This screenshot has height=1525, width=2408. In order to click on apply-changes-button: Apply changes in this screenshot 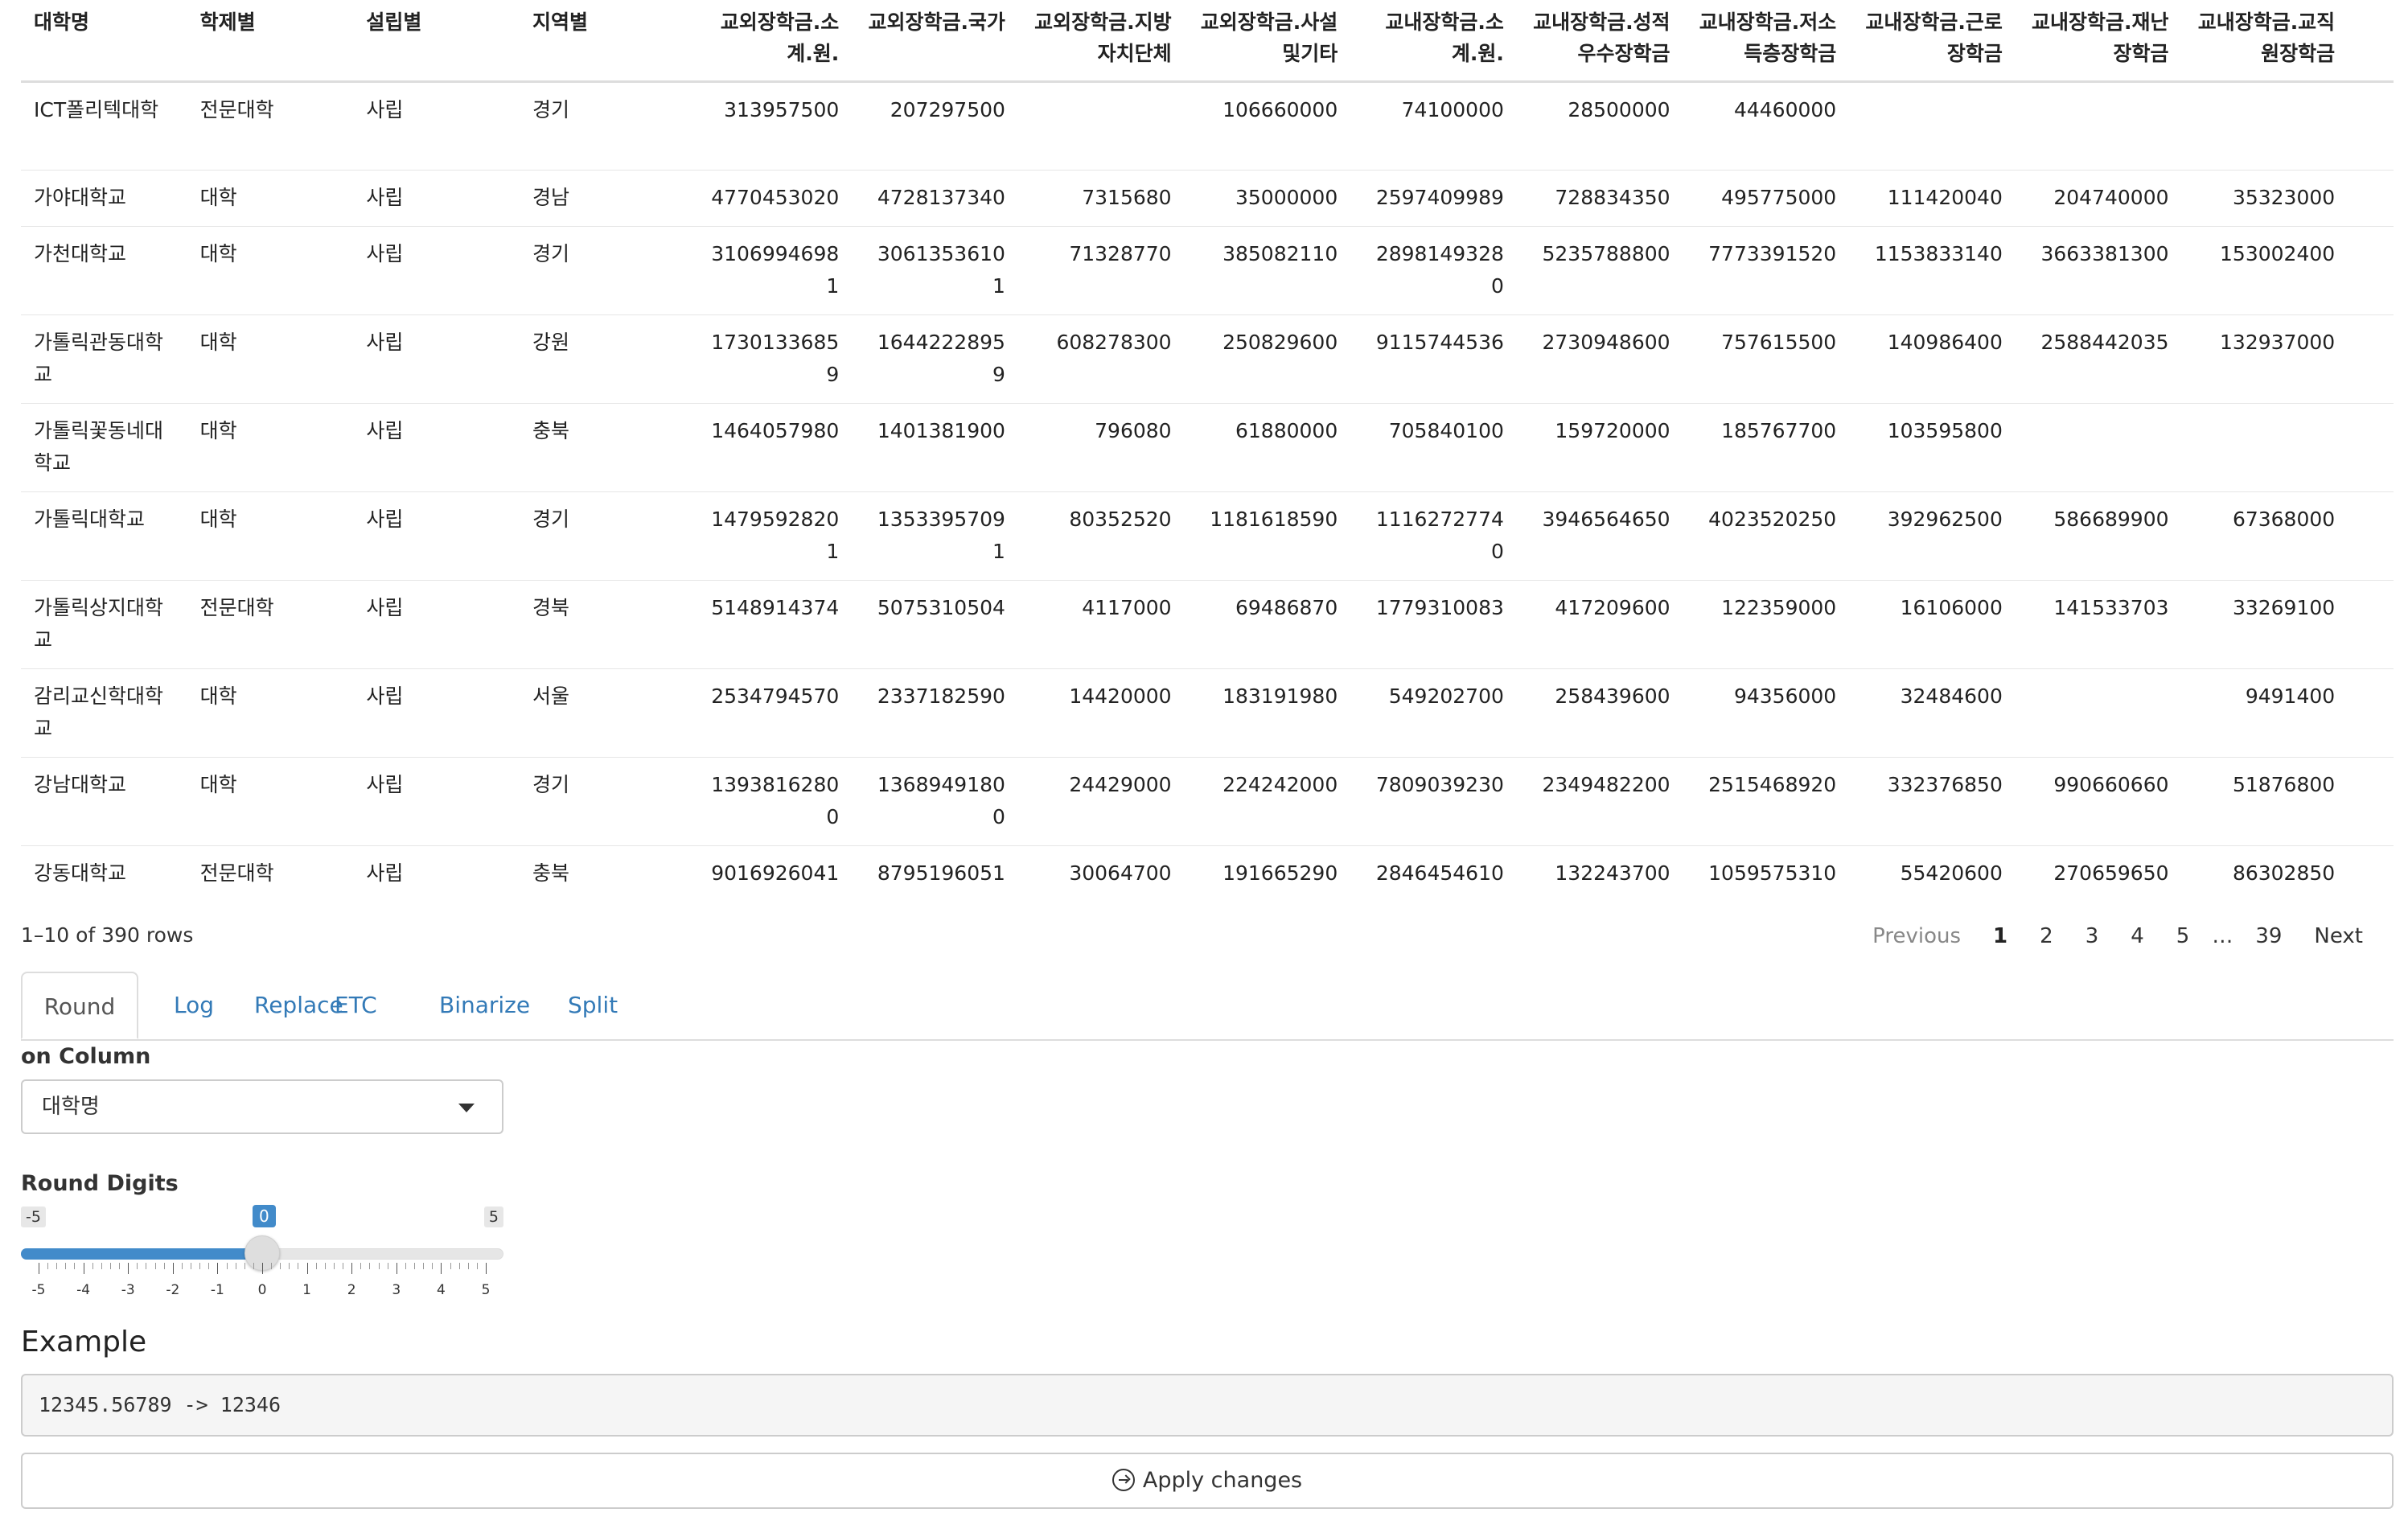, I will do `click(1207, 1481)`.